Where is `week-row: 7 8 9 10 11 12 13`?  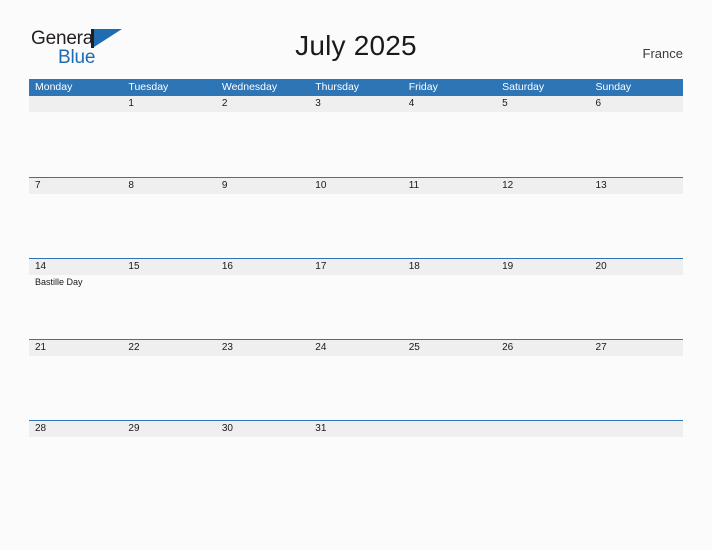
week-row: 7 8 9 10 11 12 13 is located at coordinates (356, 217).